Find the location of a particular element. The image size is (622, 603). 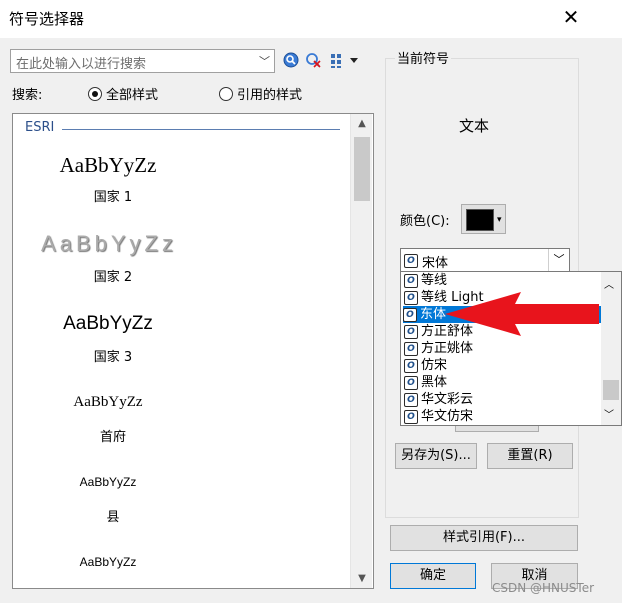

ok-button: 确定 is located at coordinates (433, 576).